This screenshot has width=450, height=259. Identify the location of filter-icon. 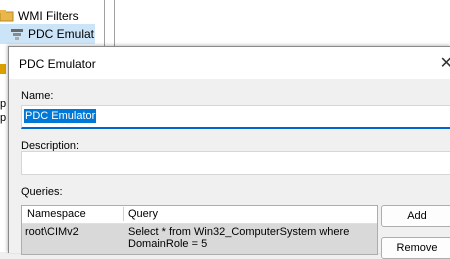
(17, 34).